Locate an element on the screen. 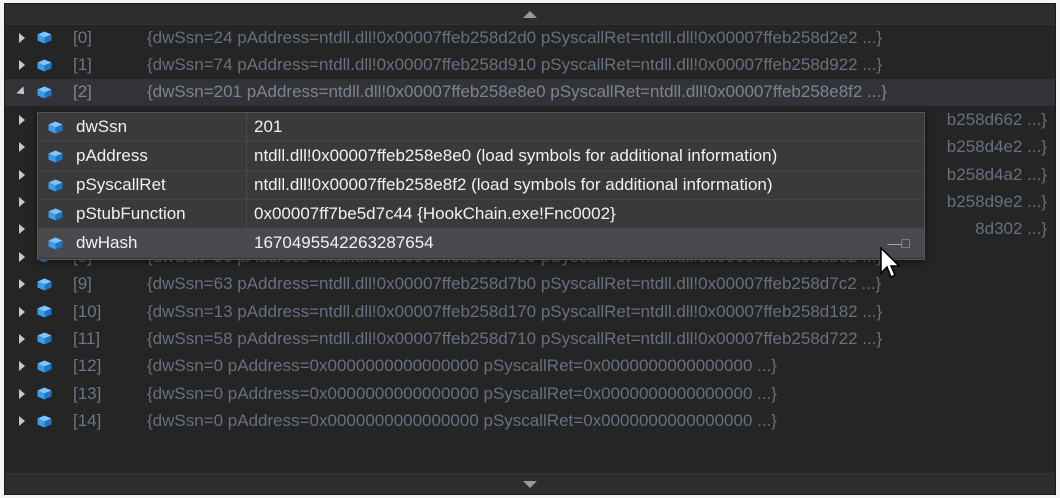  item-index: [1] is located at coordinates (82, 65).